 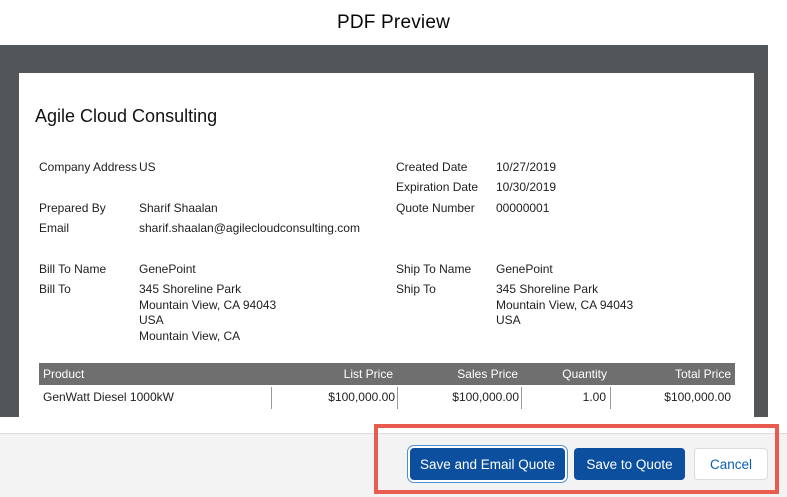 I want to click on label-email: Email, so click(x=54, y=228).